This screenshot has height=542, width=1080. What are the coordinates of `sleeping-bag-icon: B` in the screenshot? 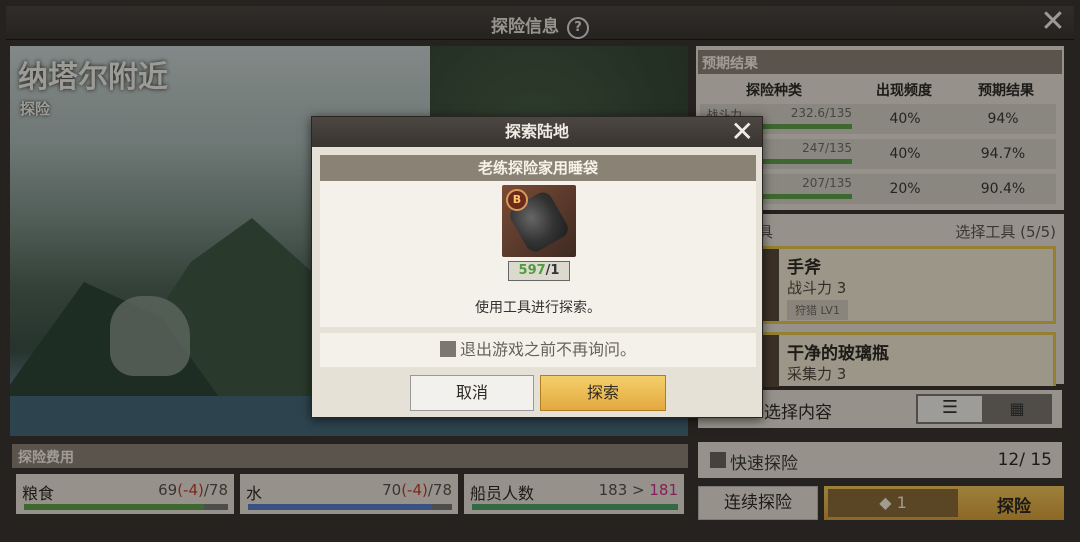 It's located at (539, 221).